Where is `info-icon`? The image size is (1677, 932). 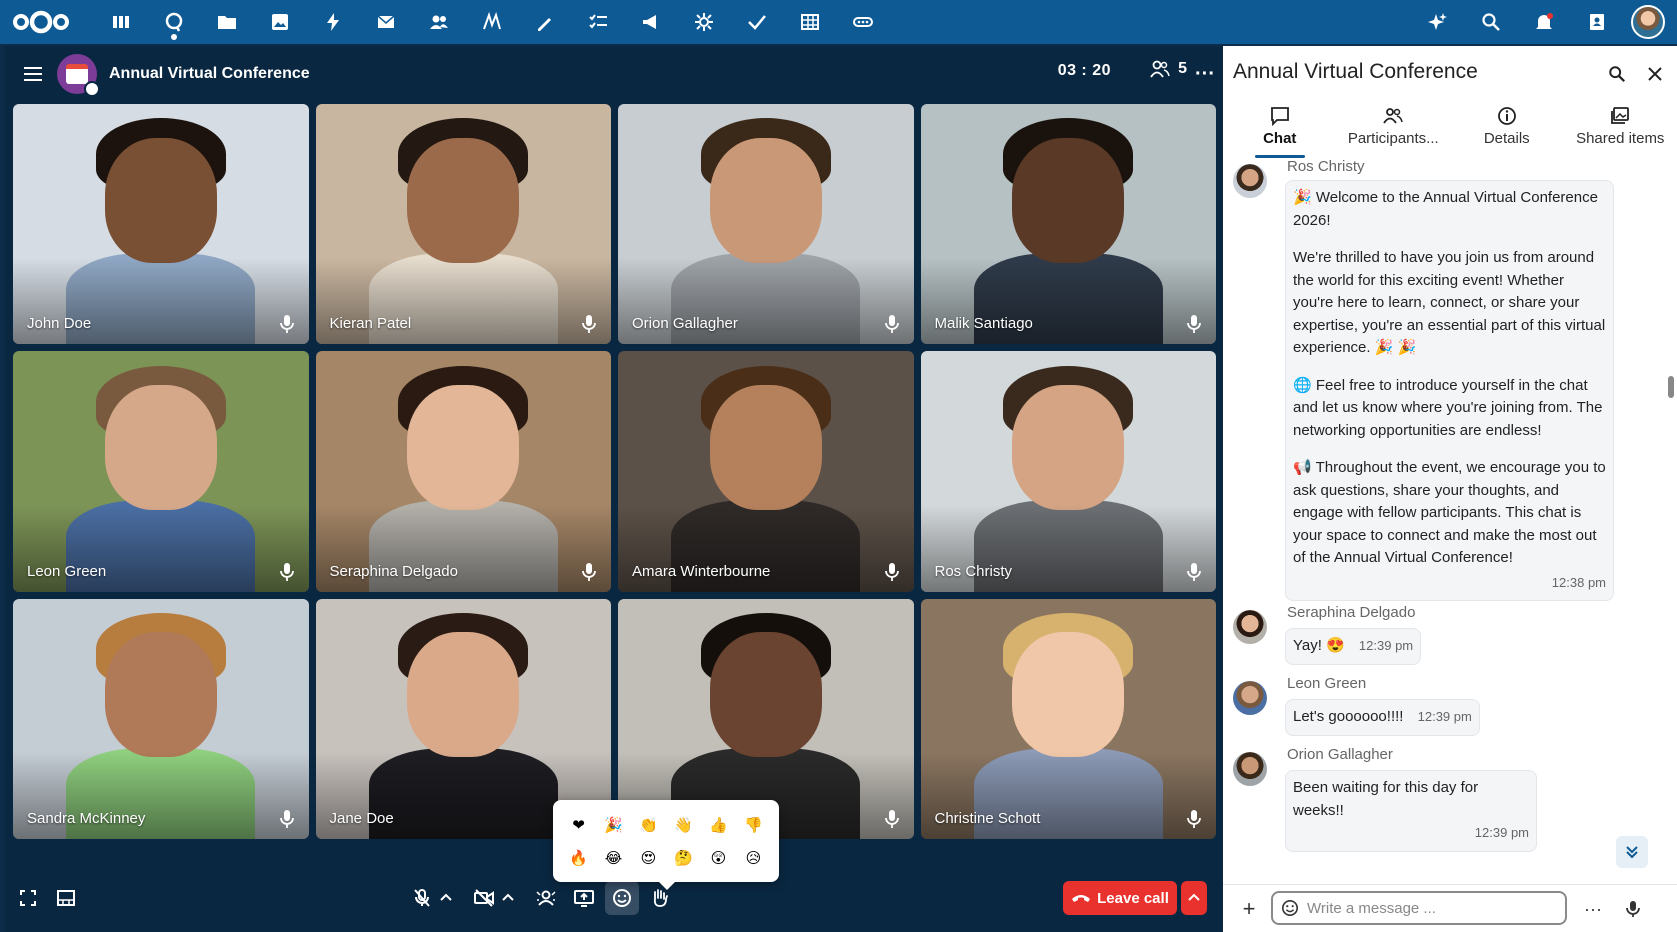
info-icon is located at coordinates (1506, 116).